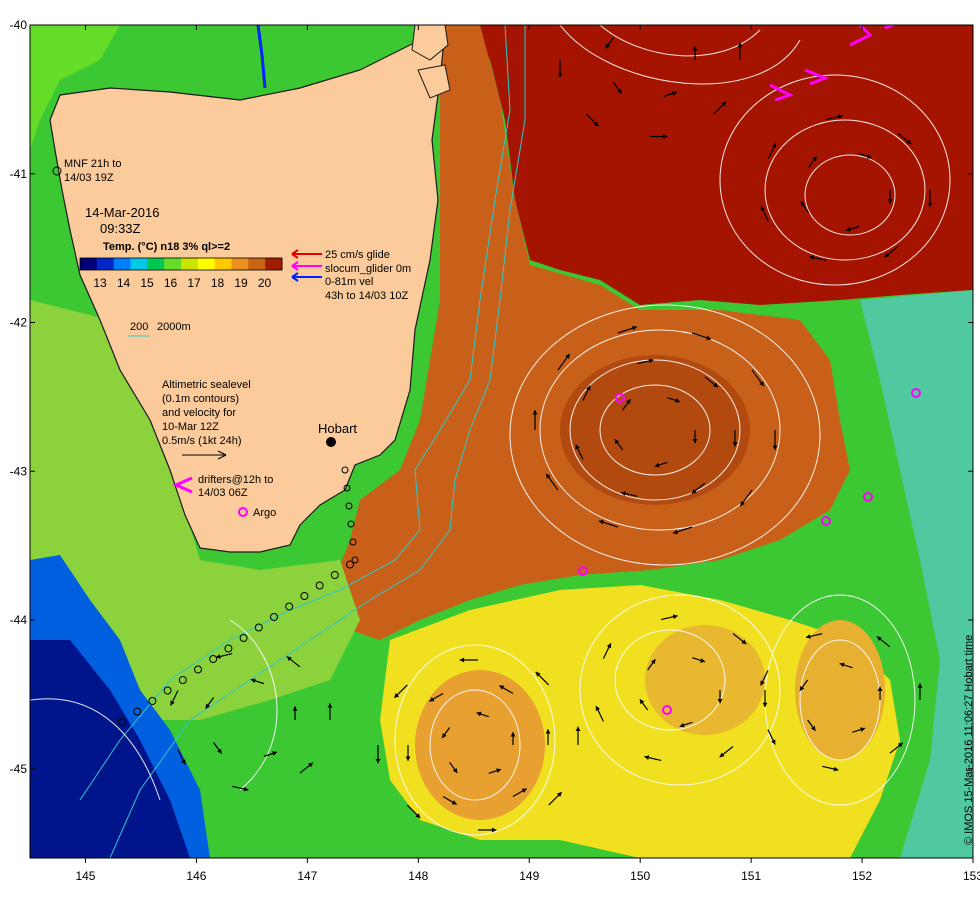 Image resolution: width=980 pixels, height=905 pixels. What do you see at coordinates (122, 212) in the screenshot?
I see `date-text: 14-Mar-2016` at bounding box center [122, 212].